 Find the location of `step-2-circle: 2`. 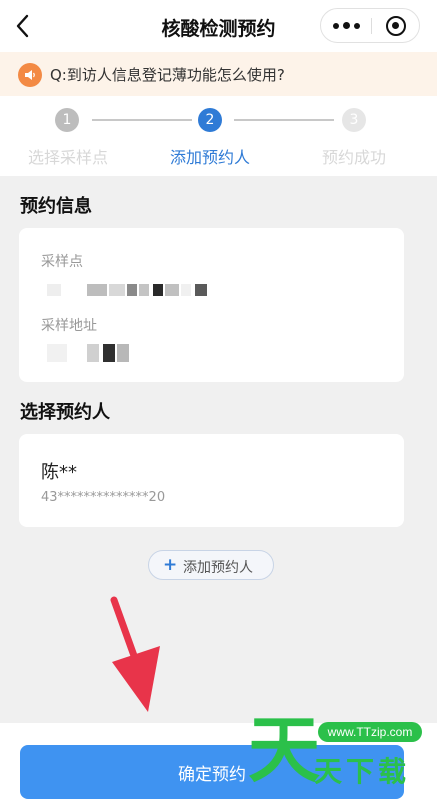

step-2-circle: 2 is located at coordinates (210, 120).